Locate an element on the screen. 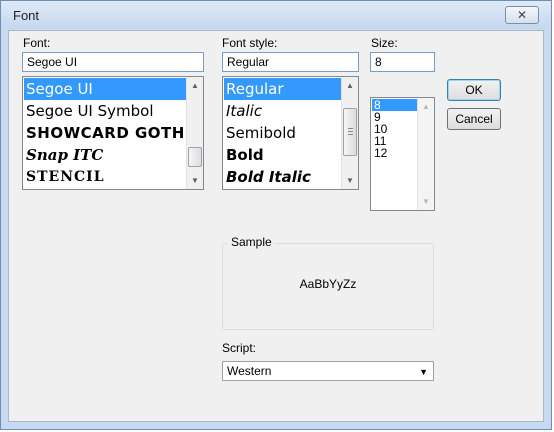 The height and width of the screenshot is (432, 554). ok-button: OK is located at coordinates (474, 90).